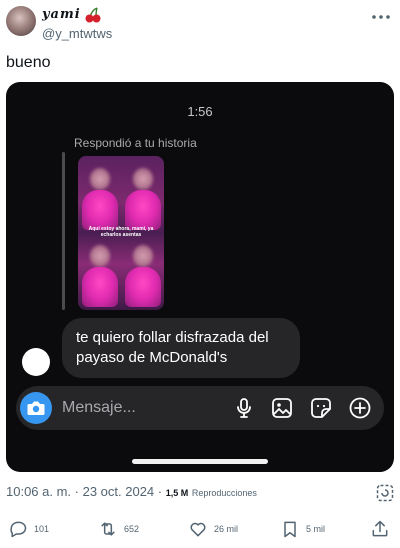 The image size is (400, 548). I want to click on reply-count: 101, so click(42, 529).